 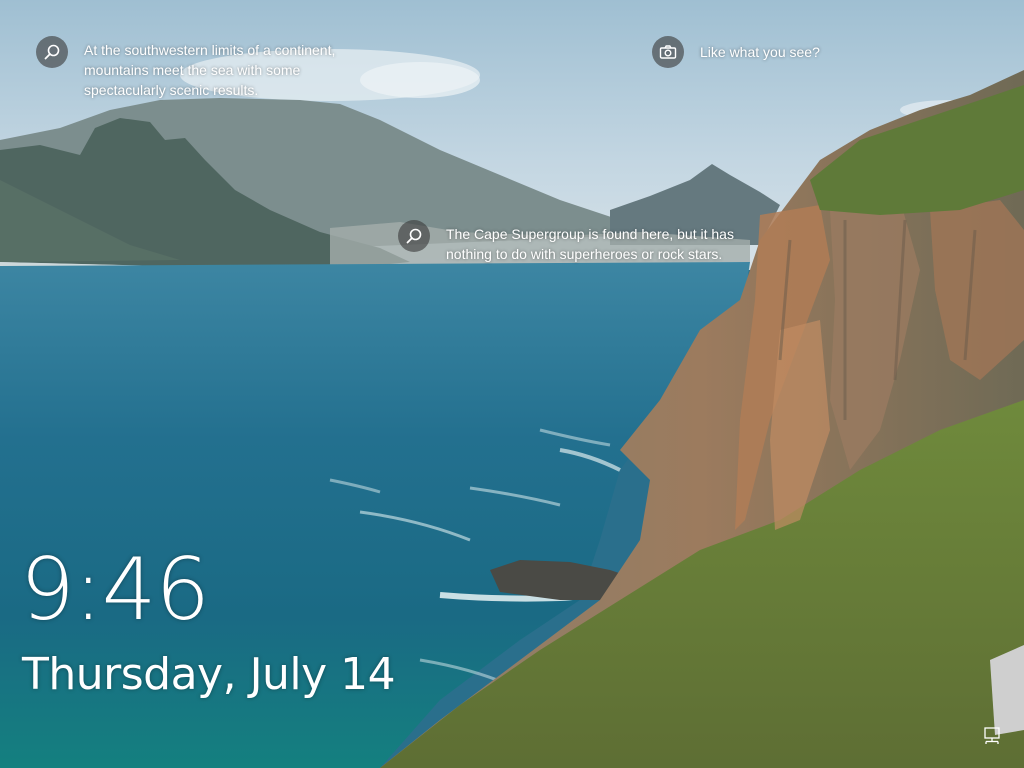 I want to click on camera-icon, so click(x=668, y=52).